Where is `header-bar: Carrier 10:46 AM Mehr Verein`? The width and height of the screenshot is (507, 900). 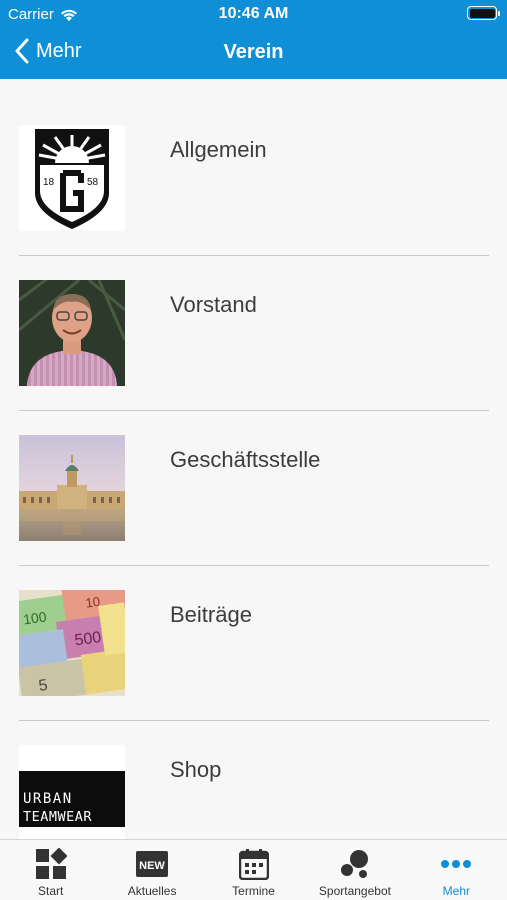
header-bar: Carrier 10:46 AM Mehr Verein is located at coordinates (253, 39).